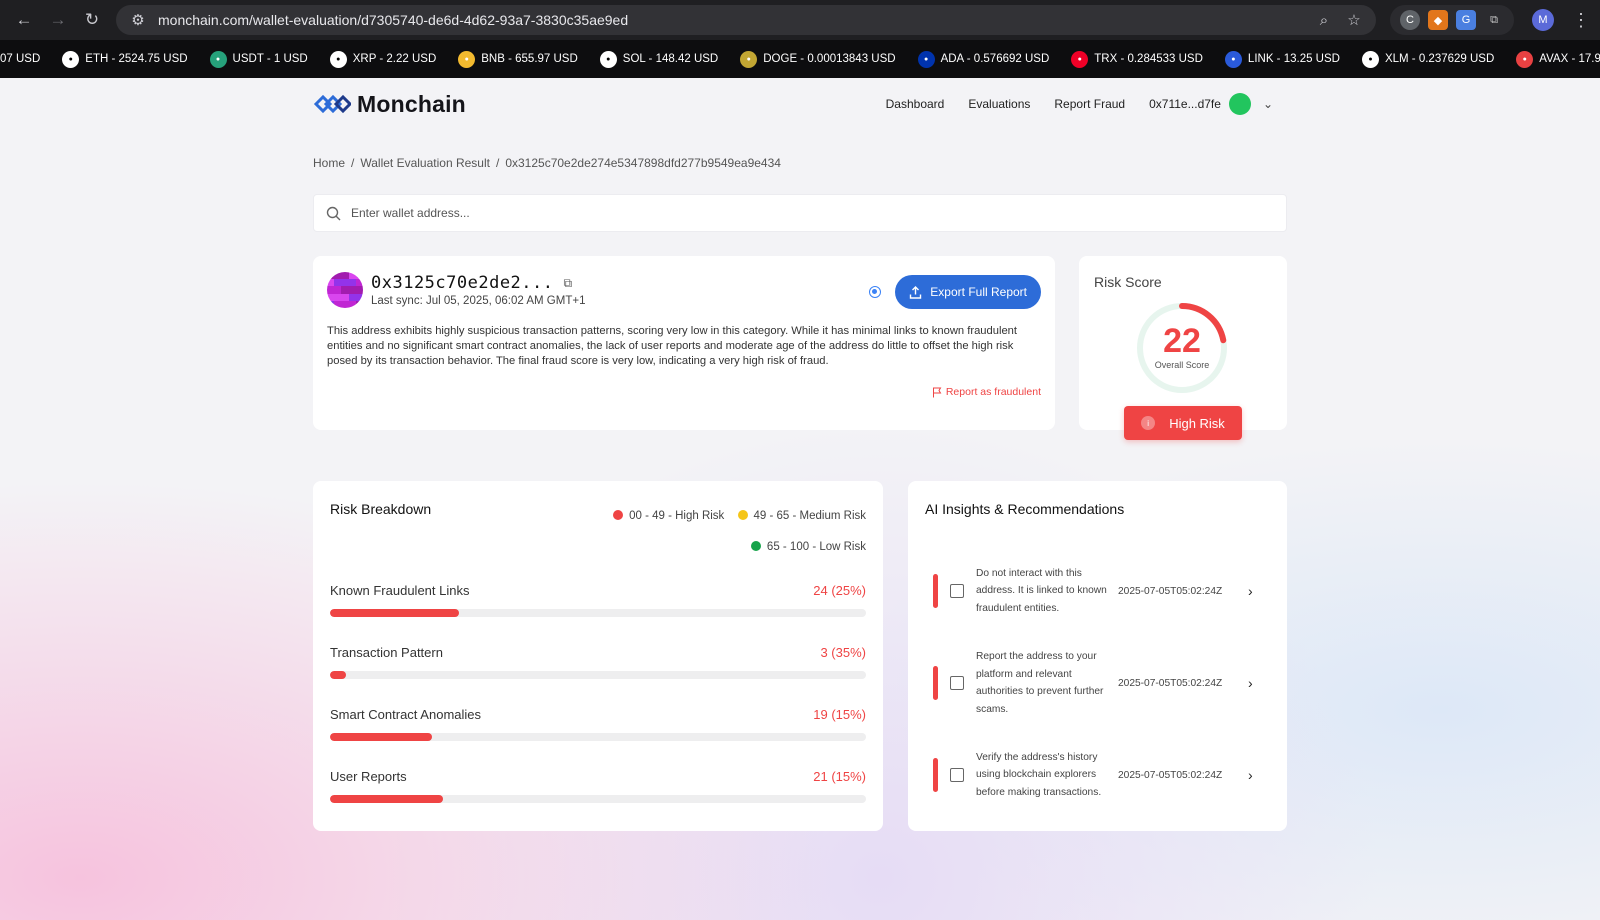 The image size is (1600, 920). Describe the element at coordinates (999, 104) in the screenshot. I see `nav-evaluations: Evaluations` at that location.